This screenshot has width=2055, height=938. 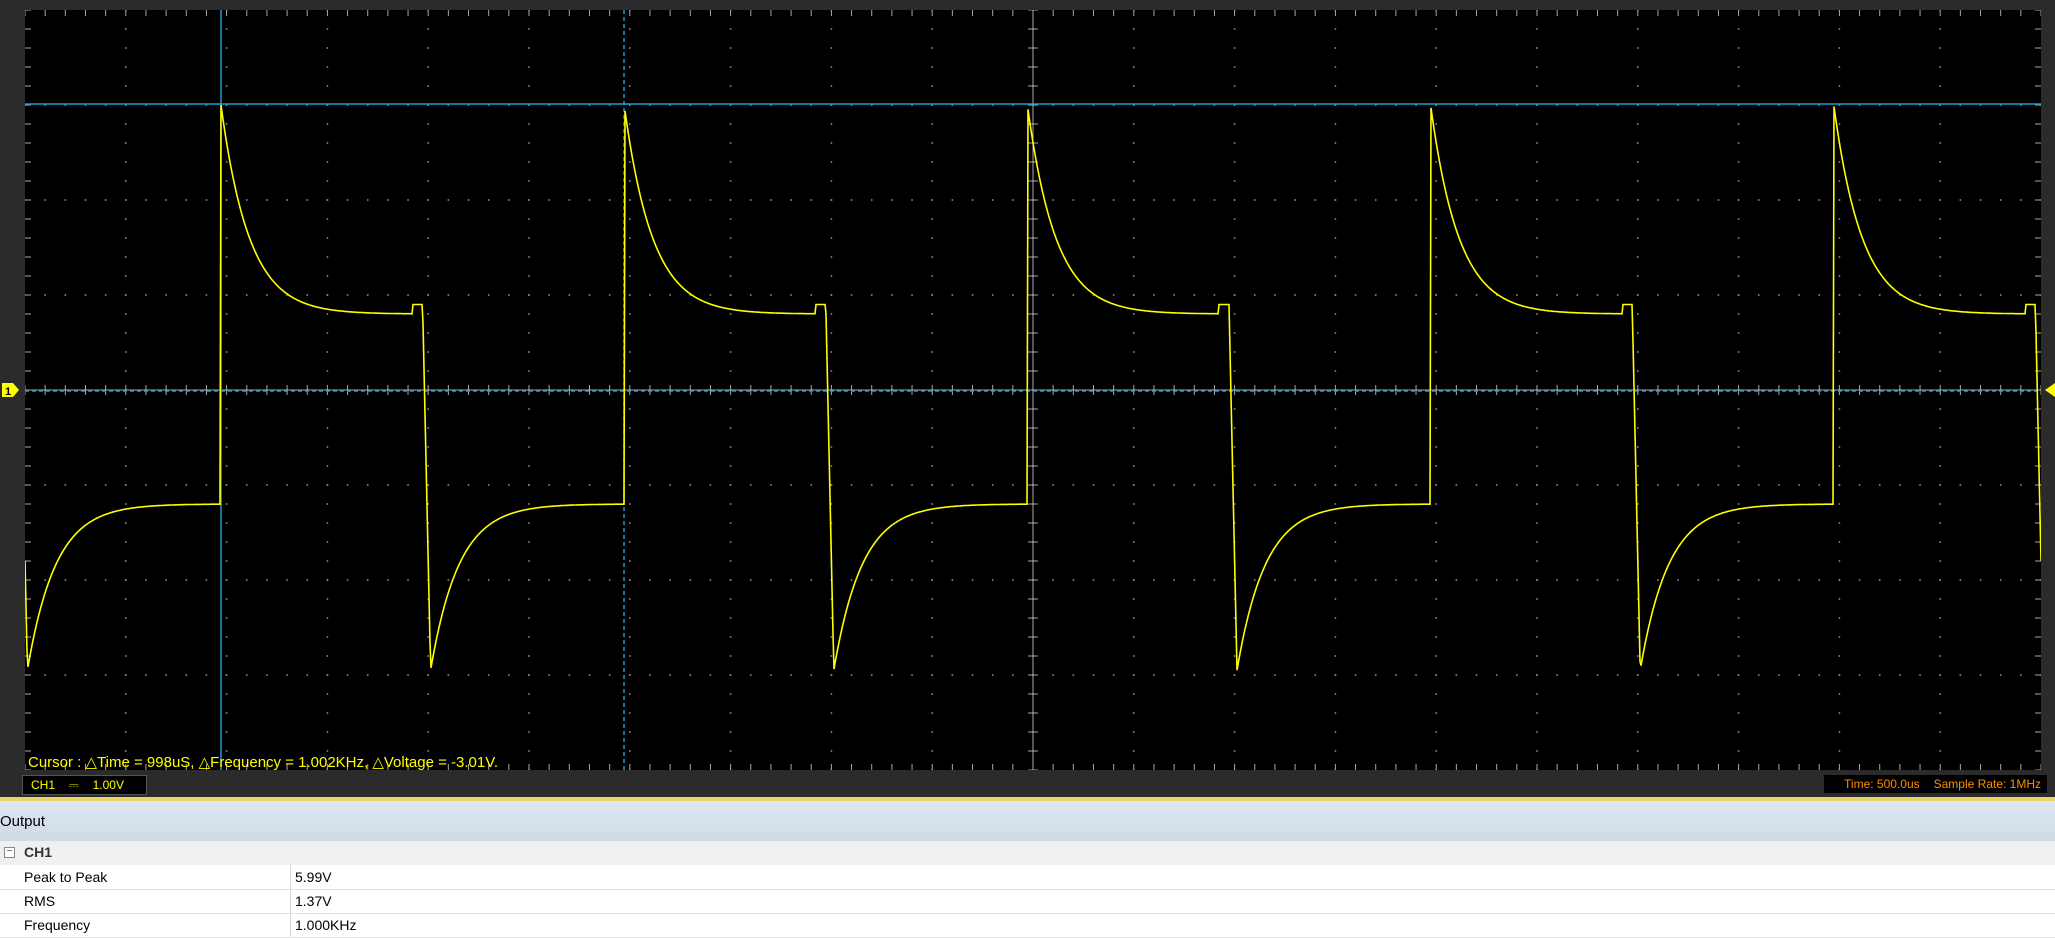 What do you see at coordinates (1027, 925) in the screenshot?
I see `property-row: Frequency 1.000KHz` at bounding box center [1027, 925].